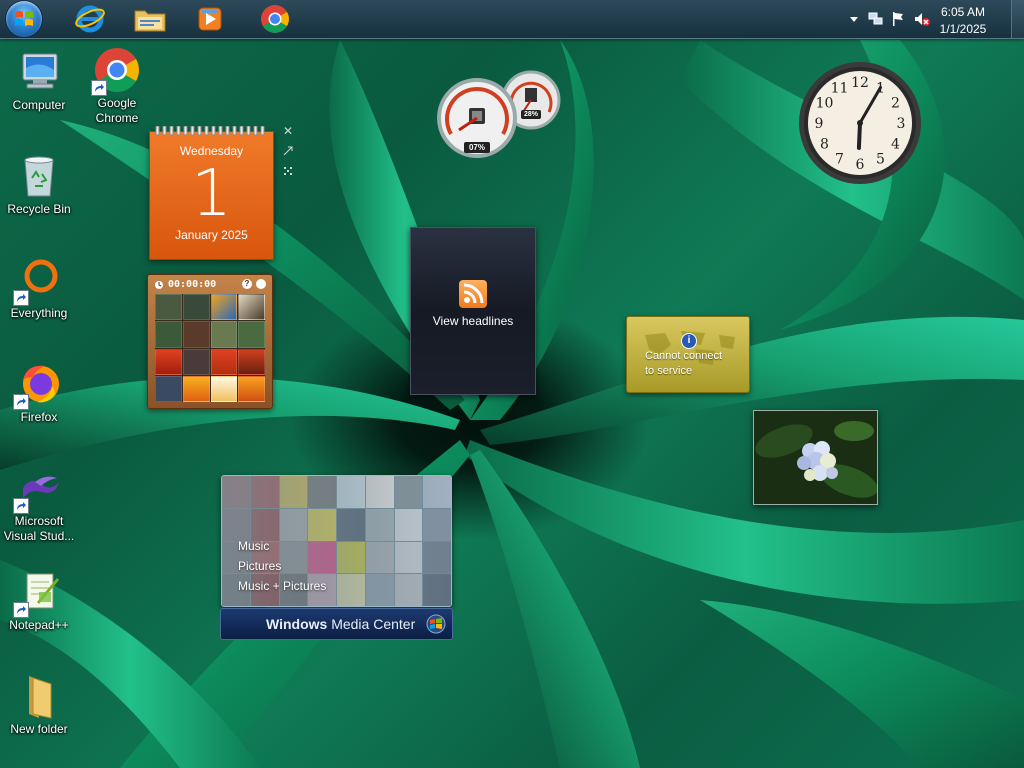 The width and height of the screenshot is (1024, 768). I want to click on desktop-icon-new-folder: New folder, so click(39, 704).